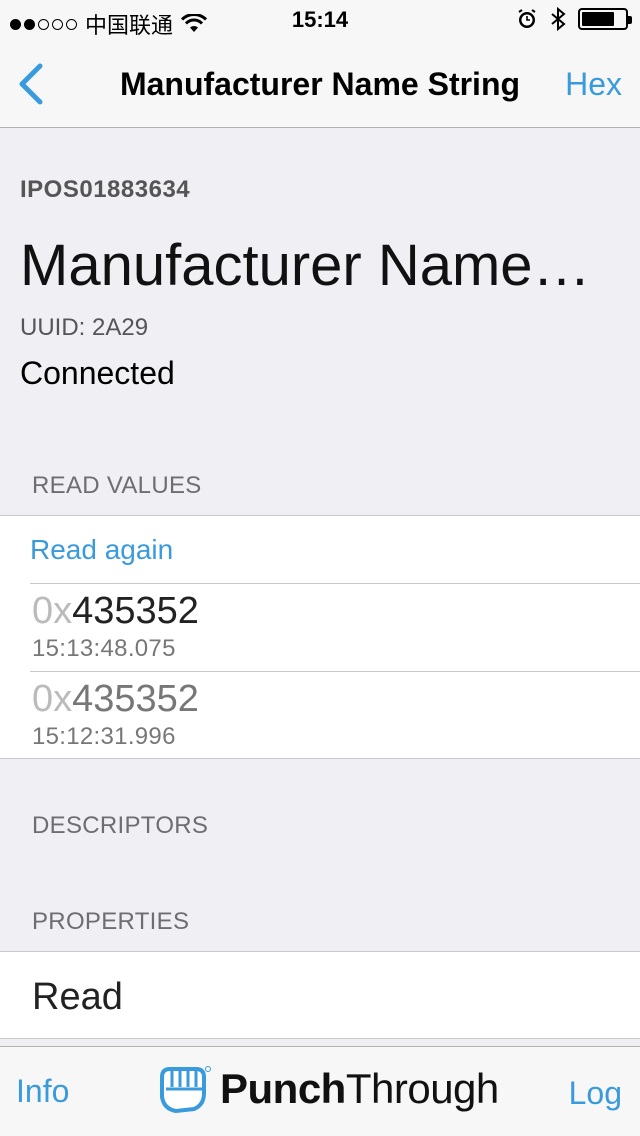 Image resolution: width=640 pixels, height=1136 pixels. Describe the element at coordinates (77, 997) in the screenshot. I see `property-item: Read` at that location.